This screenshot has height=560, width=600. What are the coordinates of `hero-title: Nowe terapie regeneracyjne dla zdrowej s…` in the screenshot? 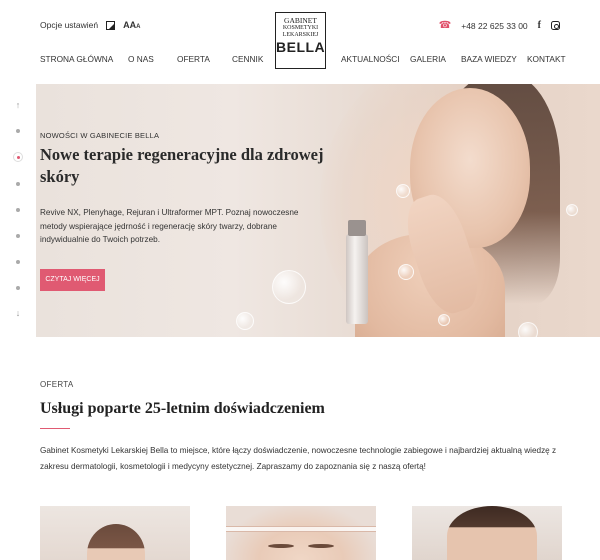 It's located at (182, 165).